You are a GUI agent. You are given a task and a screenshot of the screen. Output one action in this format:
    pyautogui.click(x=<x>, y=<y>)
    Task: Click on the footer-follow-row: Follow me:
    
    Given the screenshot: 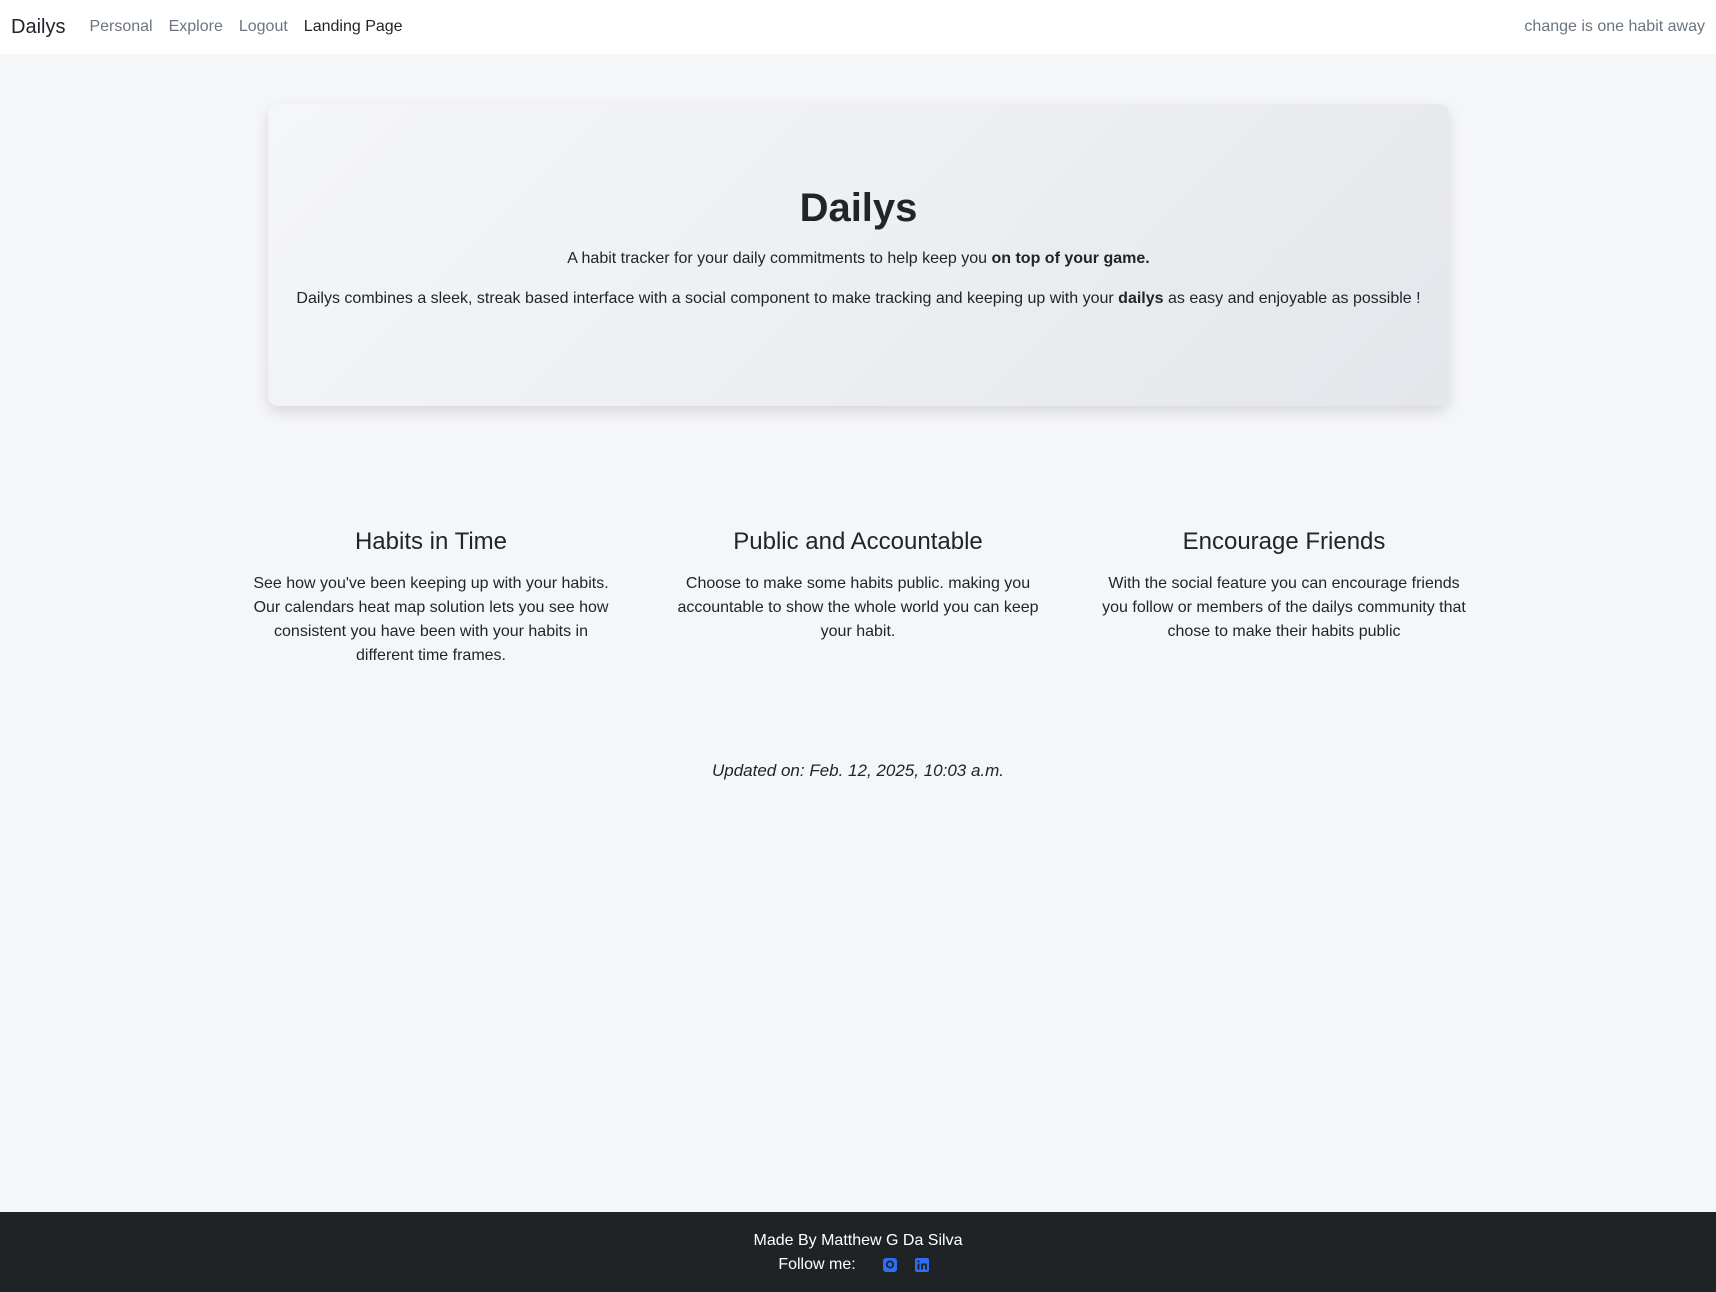 What is the action you would take?
    pyautogui.click(x=858, y=1265)
    